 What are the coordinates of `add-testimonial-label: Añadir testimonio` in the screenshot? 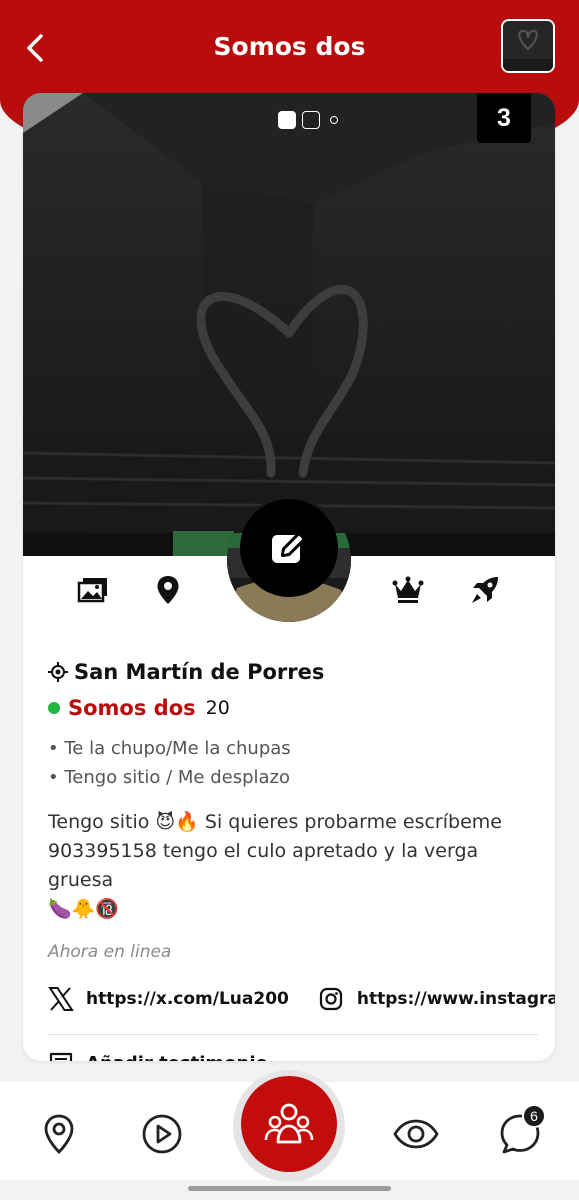 It's located at (177, 1057).